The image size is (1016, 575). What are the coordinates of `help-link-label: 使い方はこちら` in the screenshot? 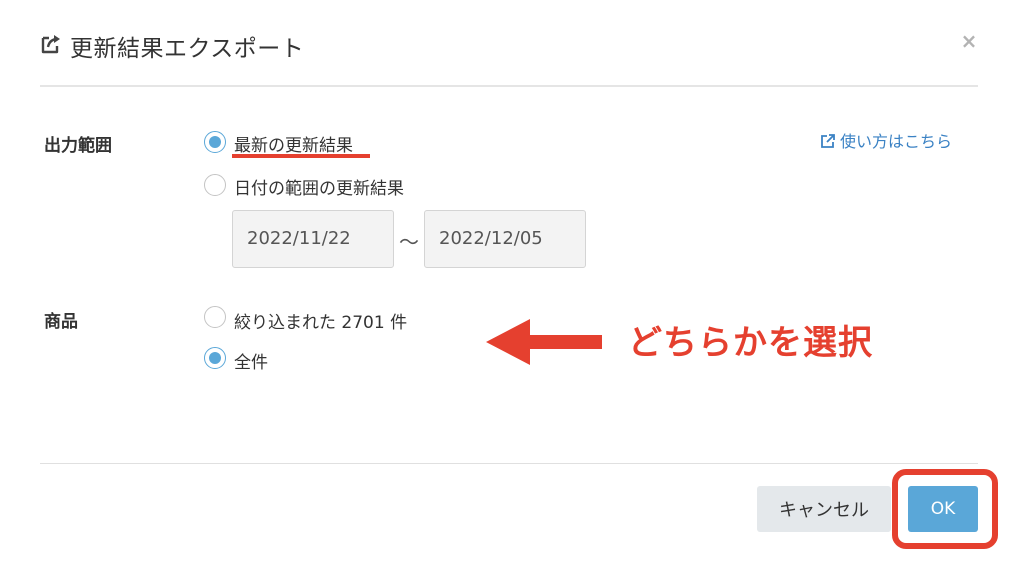 It's located at (896, 141).